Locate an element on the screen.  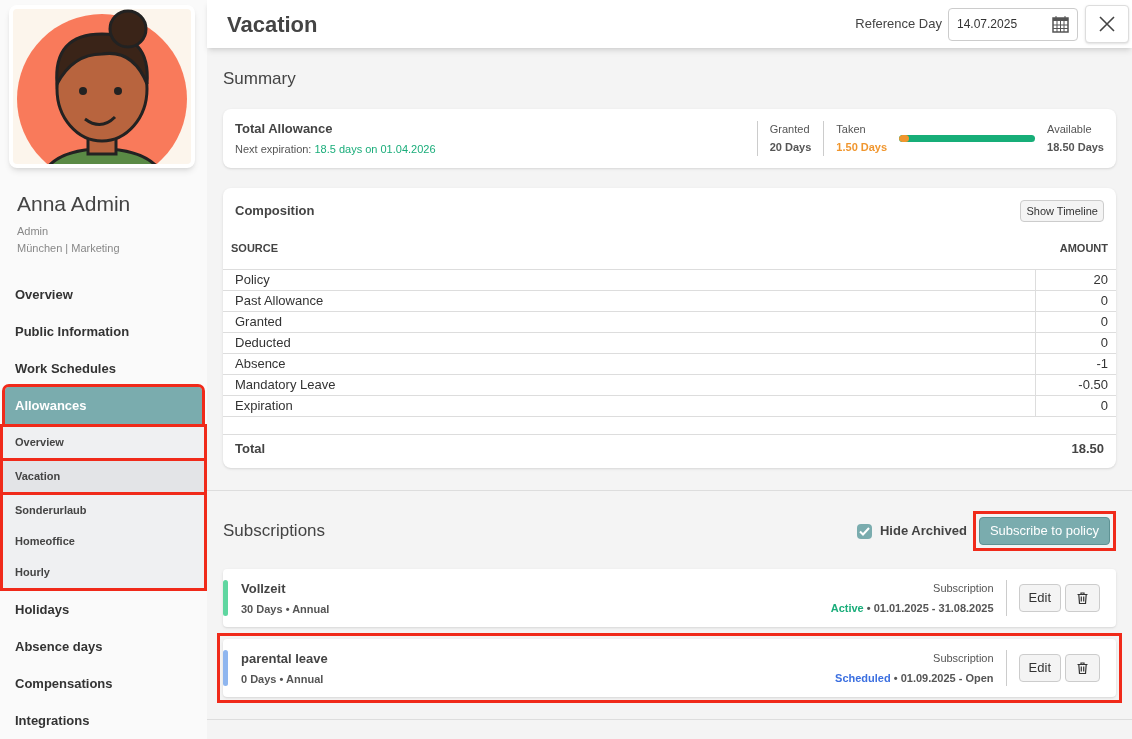
stat-value: 20 Days is located at coordinates (790, 147).